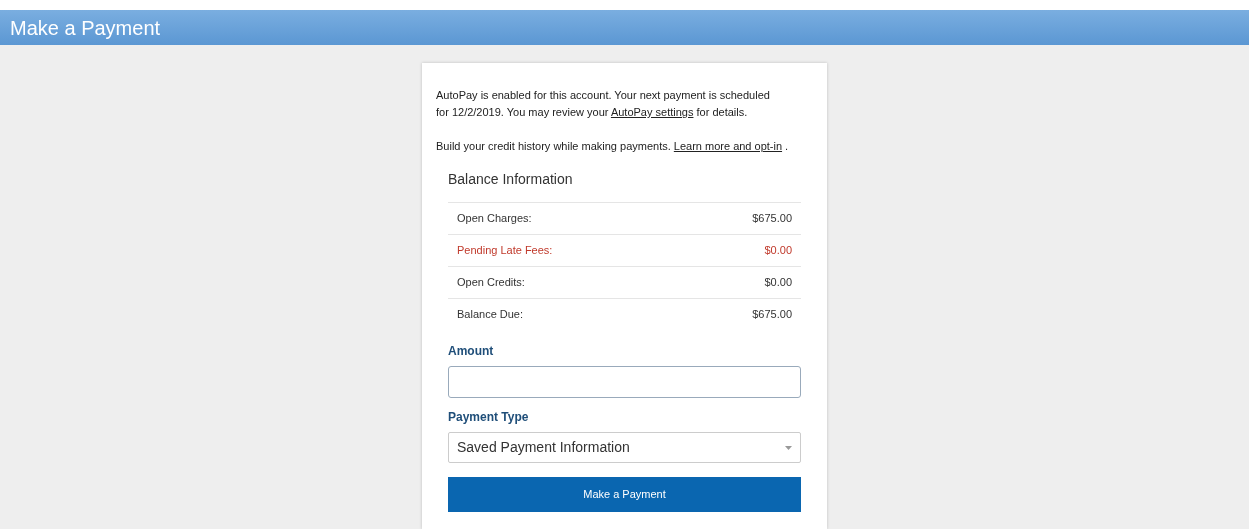 Image resolution: width=1249 pixels, height=529 pixels. Describe the element at coordinates (652, 112) in the screenshot. I see `notice-link: AutoPay settings` at that location.